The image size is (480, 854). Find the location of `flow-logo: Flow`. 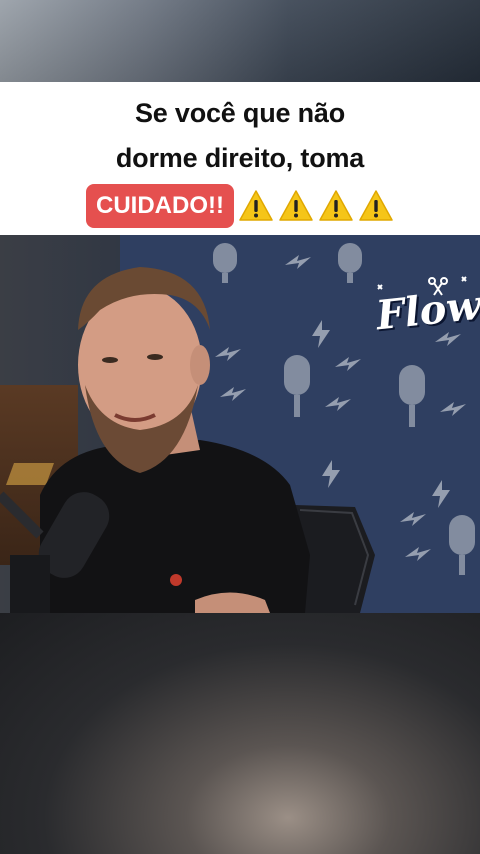

flow-logo: Flow is located at coordinates (425, 308).